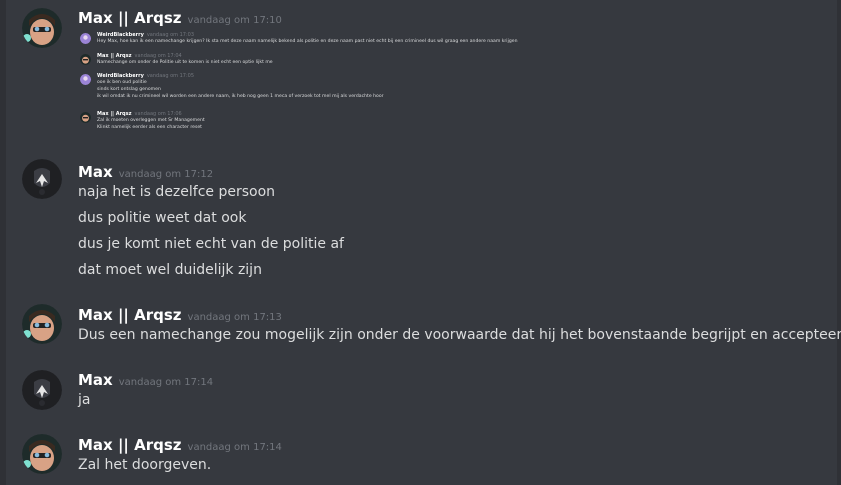  Describe the element at coordinates (170, 76) in the screenshot. I see `embedded-timestamp: vandaag om 17:05` at that location.